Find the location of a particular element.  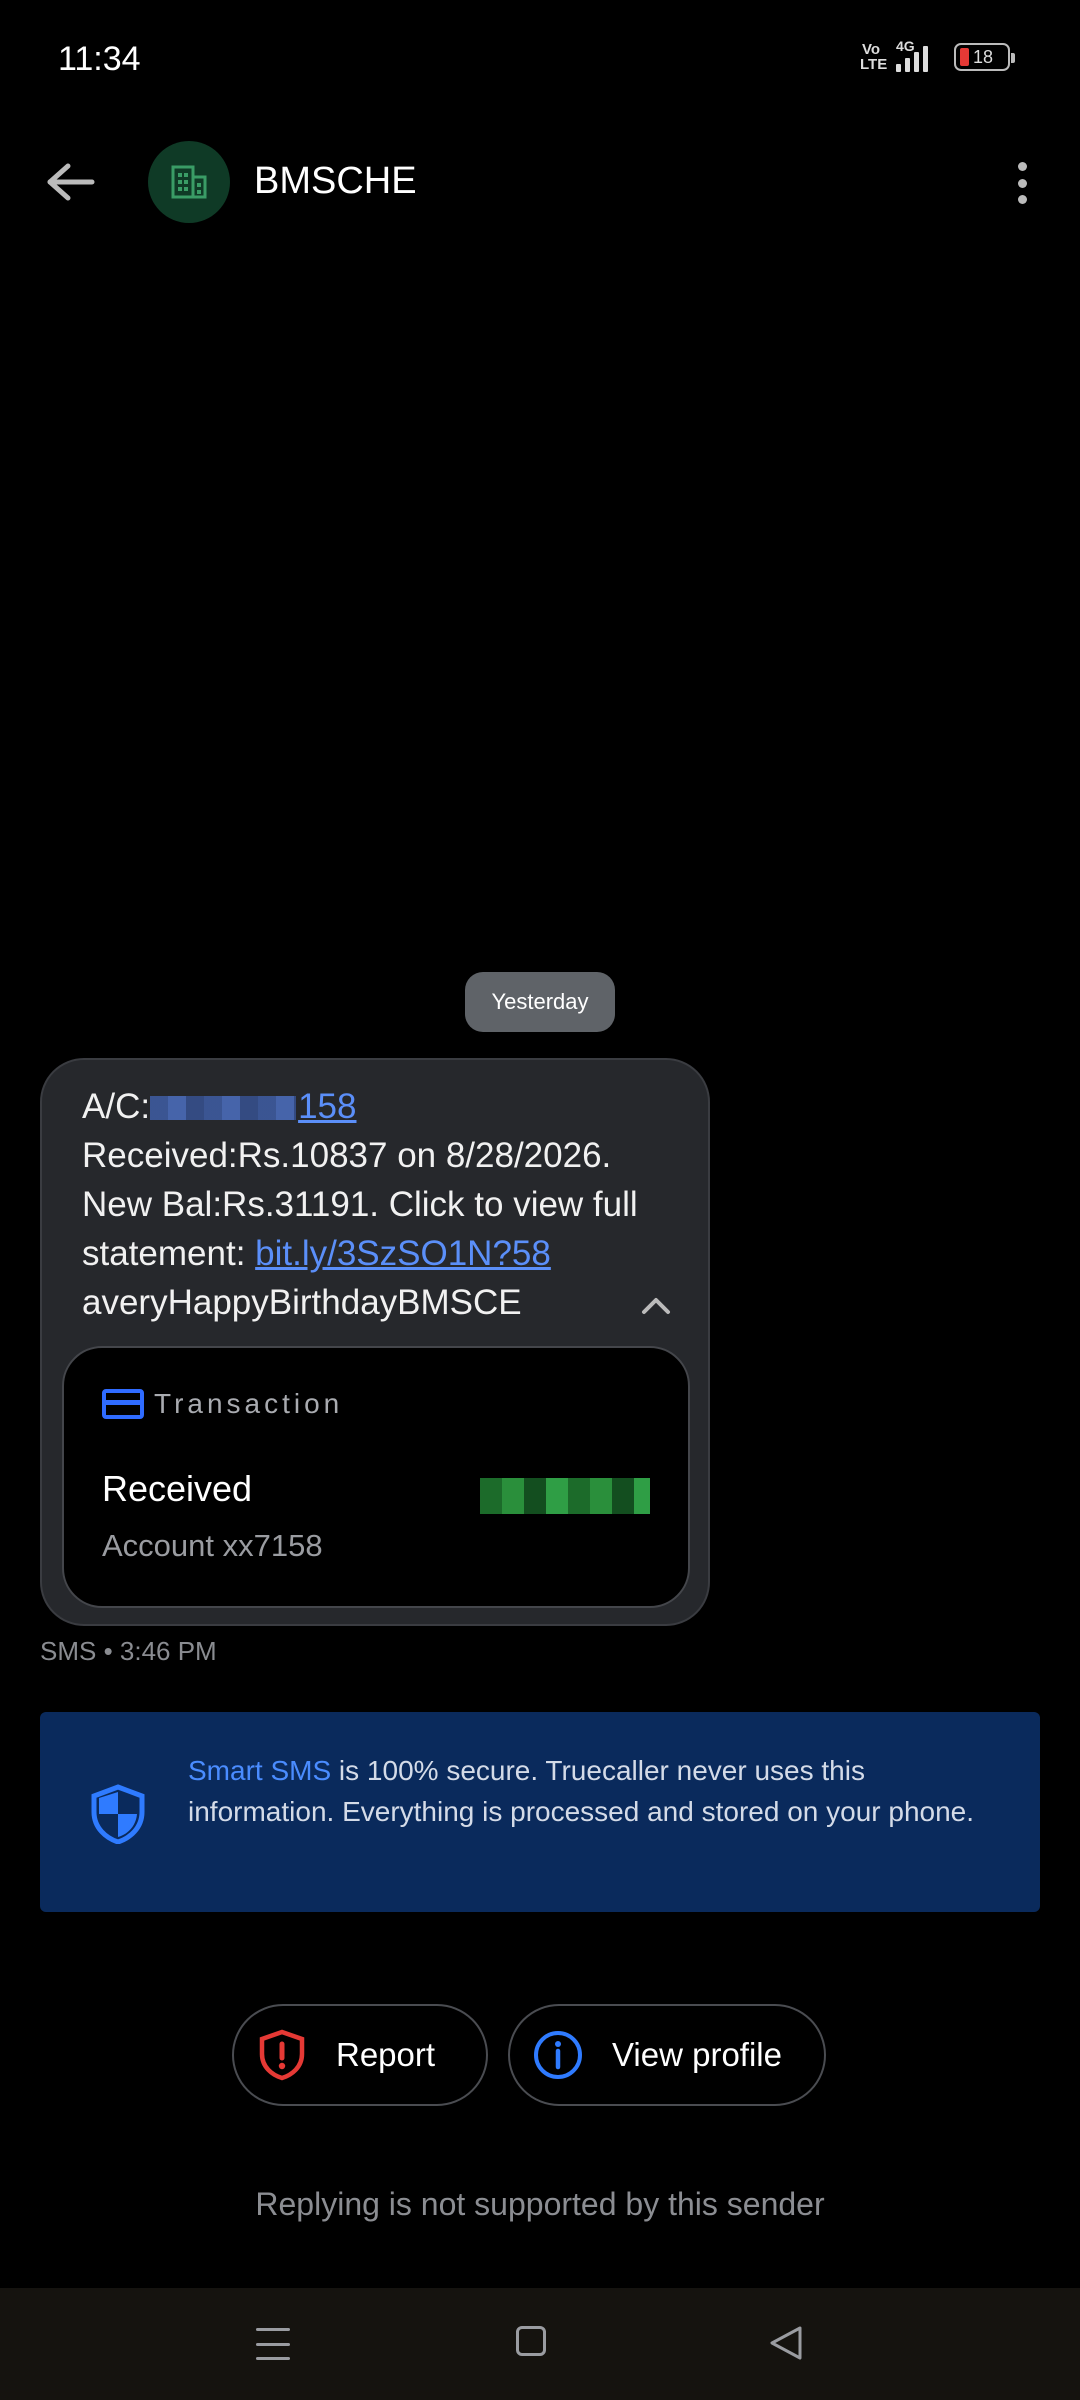

arrow-left-icon is located at coordinates (70, 182).